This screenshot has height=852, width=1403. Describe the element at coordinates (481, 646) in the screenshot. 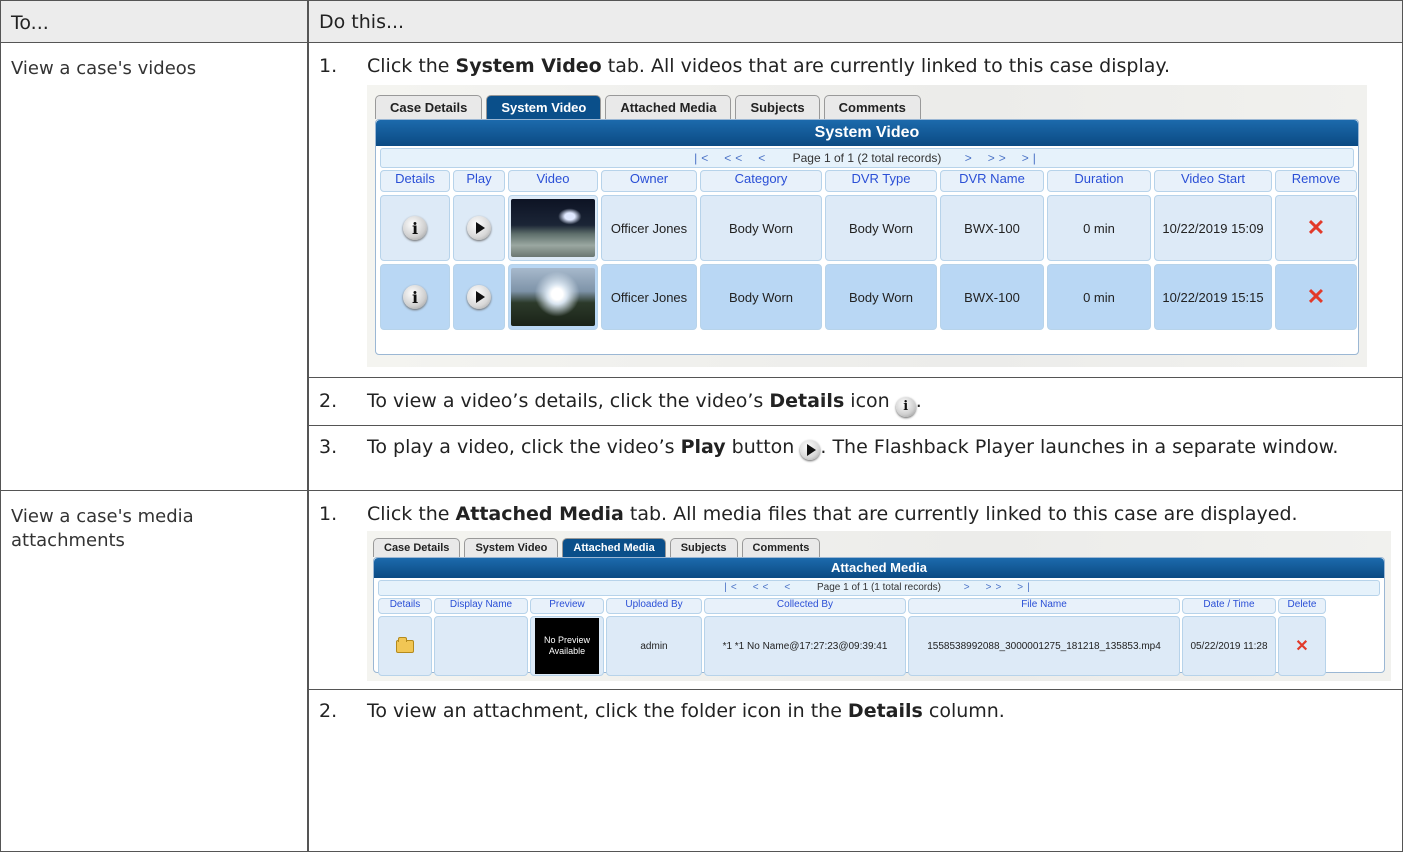

I see `display-name-cell` at that location.